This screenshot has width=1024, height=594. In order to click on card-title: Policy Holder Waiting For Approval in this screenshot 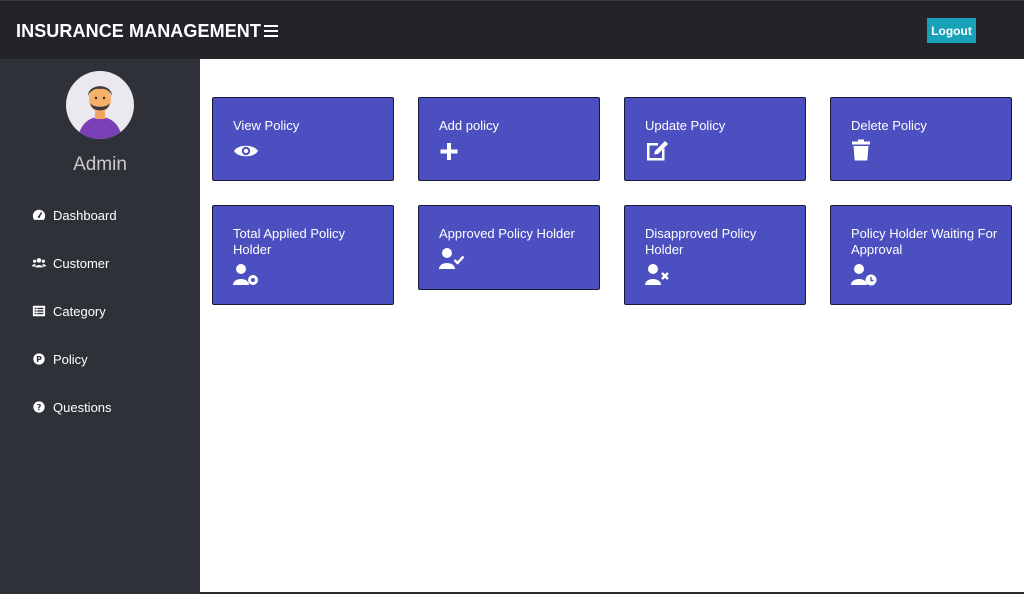, I will do `click(924, 241)`.